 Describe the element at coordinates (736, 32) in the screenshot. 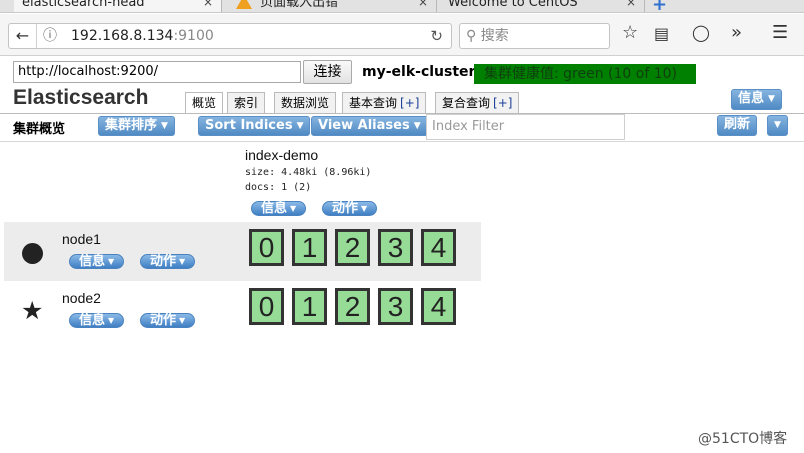

I see `overflow-chevron-icon: »` at that location.